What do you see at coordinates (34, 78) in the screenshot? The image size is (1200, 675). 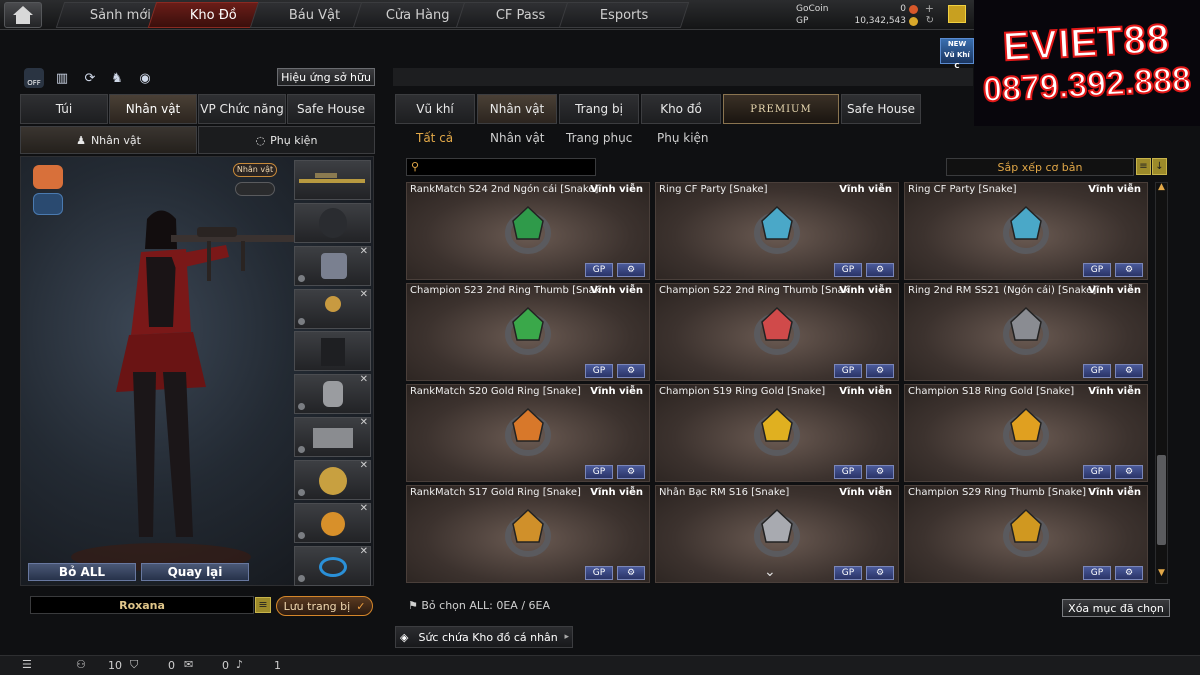 I see `effect-toggle-icon: OFF` at bounding box center [34, 78].